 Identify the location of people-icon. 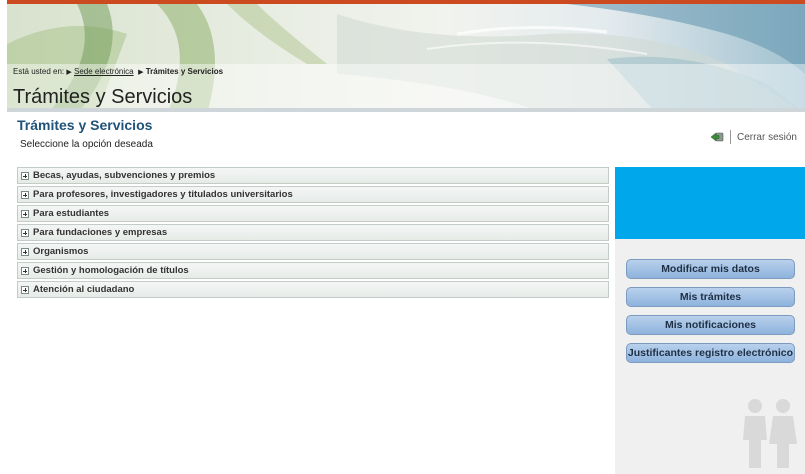
(770, 433).